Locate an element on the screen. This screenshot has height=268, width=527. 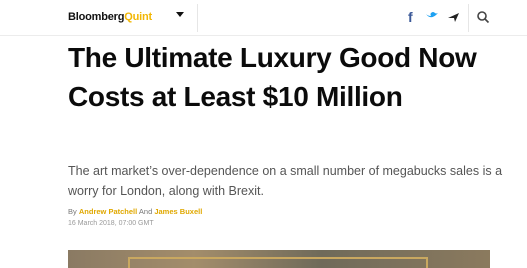
byline-conjunction: And is located at coordinates (145, 211).